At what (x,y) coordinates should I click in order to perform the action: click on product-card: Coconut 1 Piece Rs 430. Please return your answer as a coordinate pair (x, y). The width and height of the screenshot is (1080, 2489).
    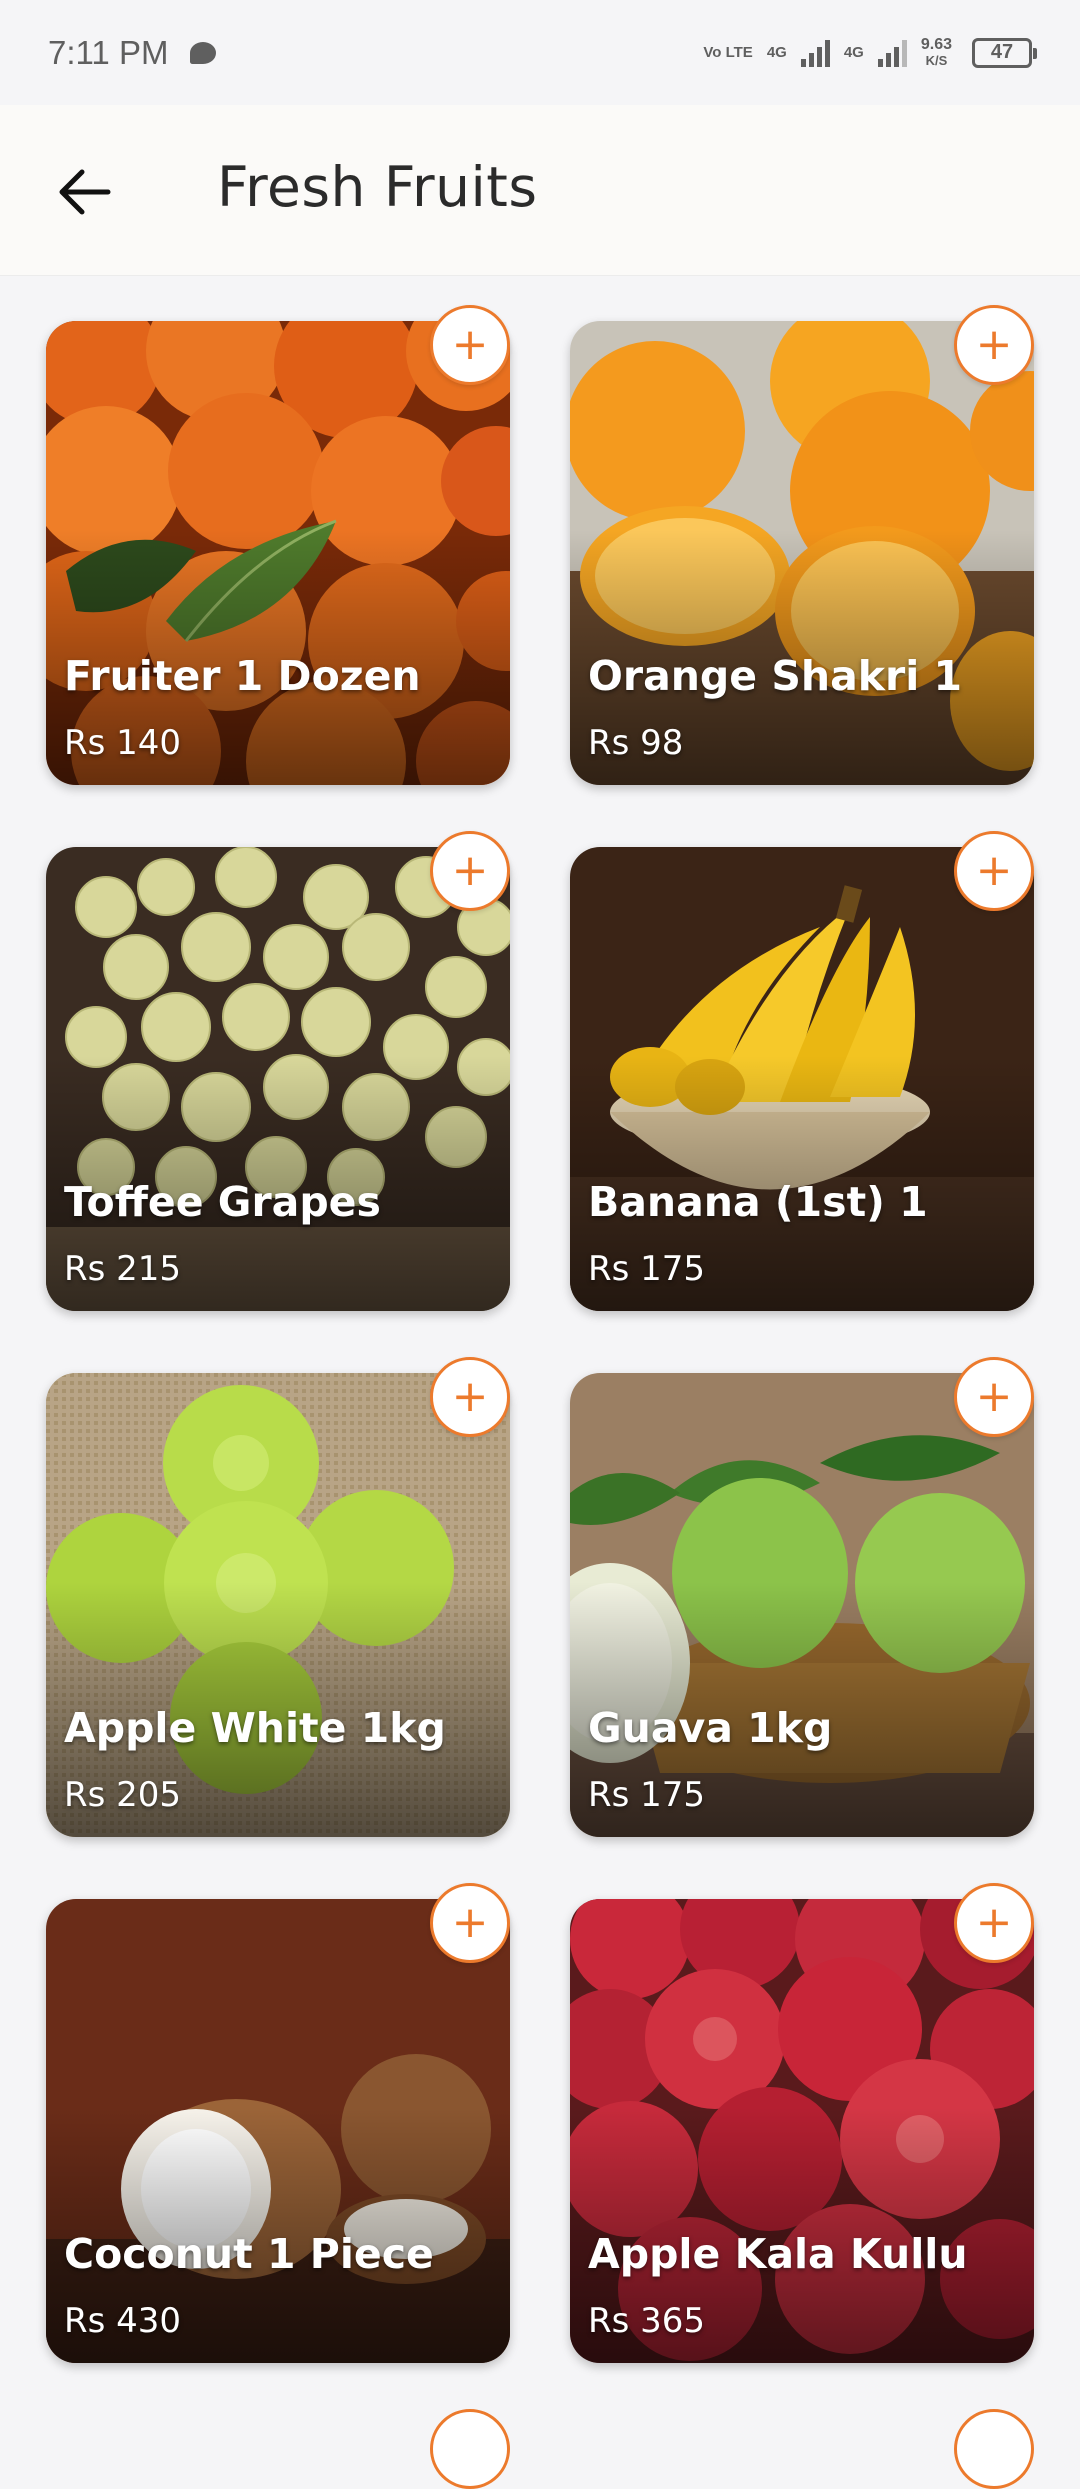
    Looking at the image, I should click on (278, 2131).